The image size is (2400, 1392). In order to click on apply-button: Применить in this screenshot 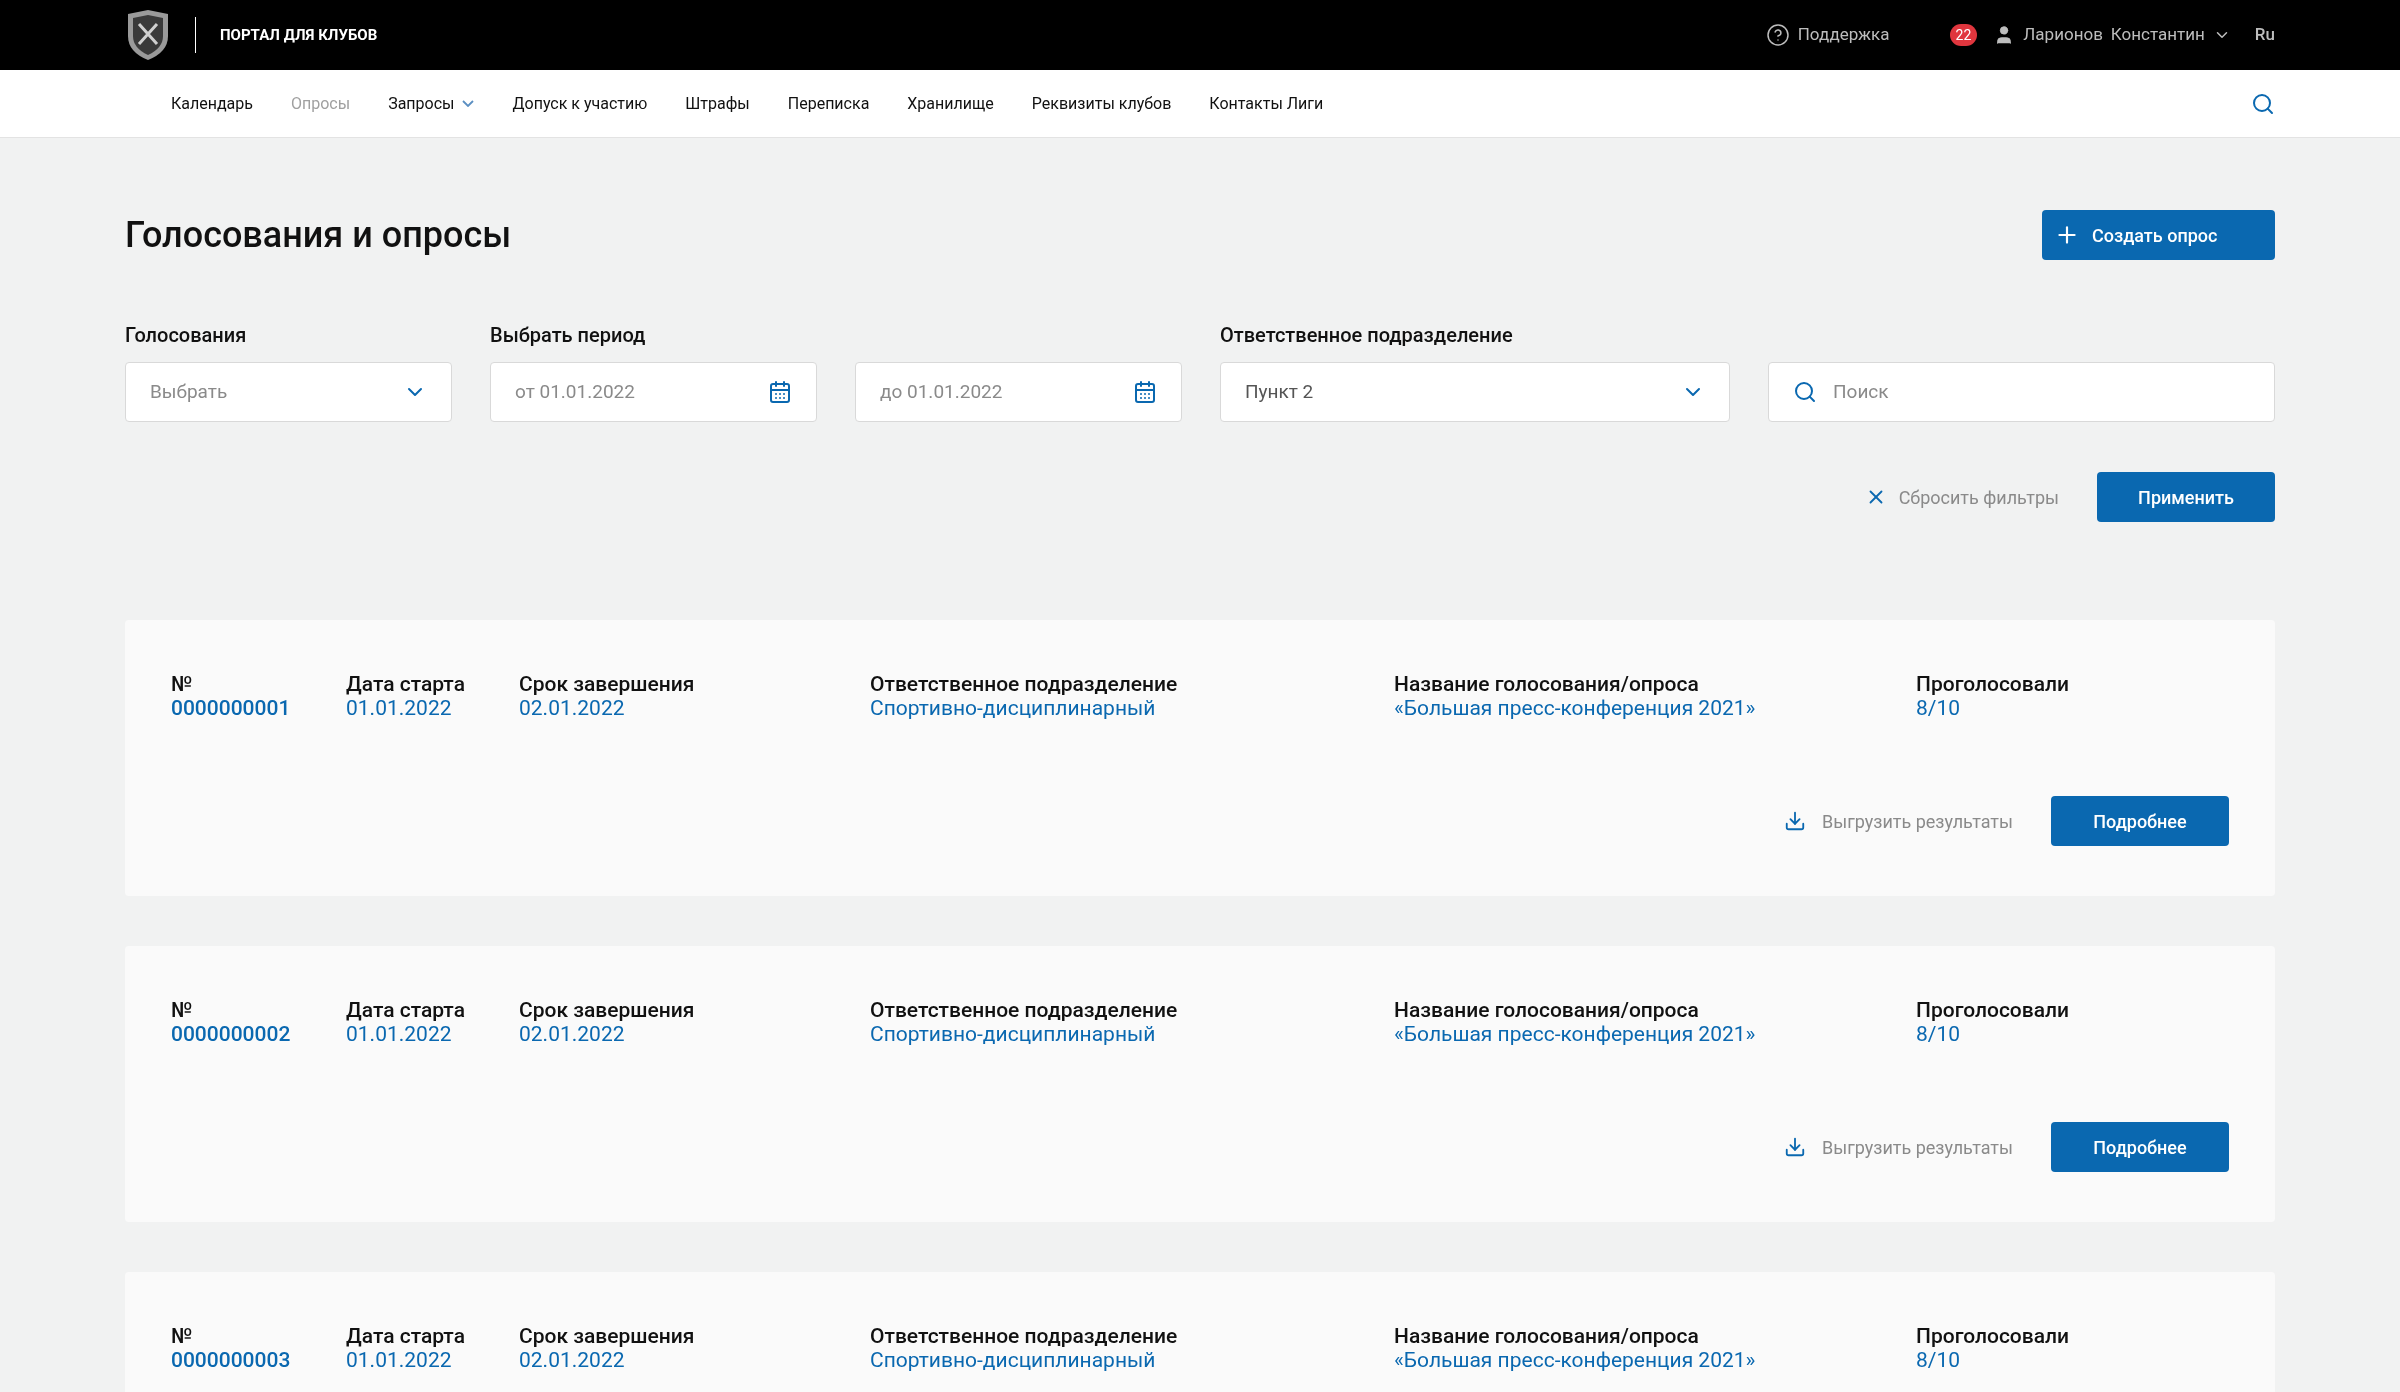, I will do `click(2186, 497)`.